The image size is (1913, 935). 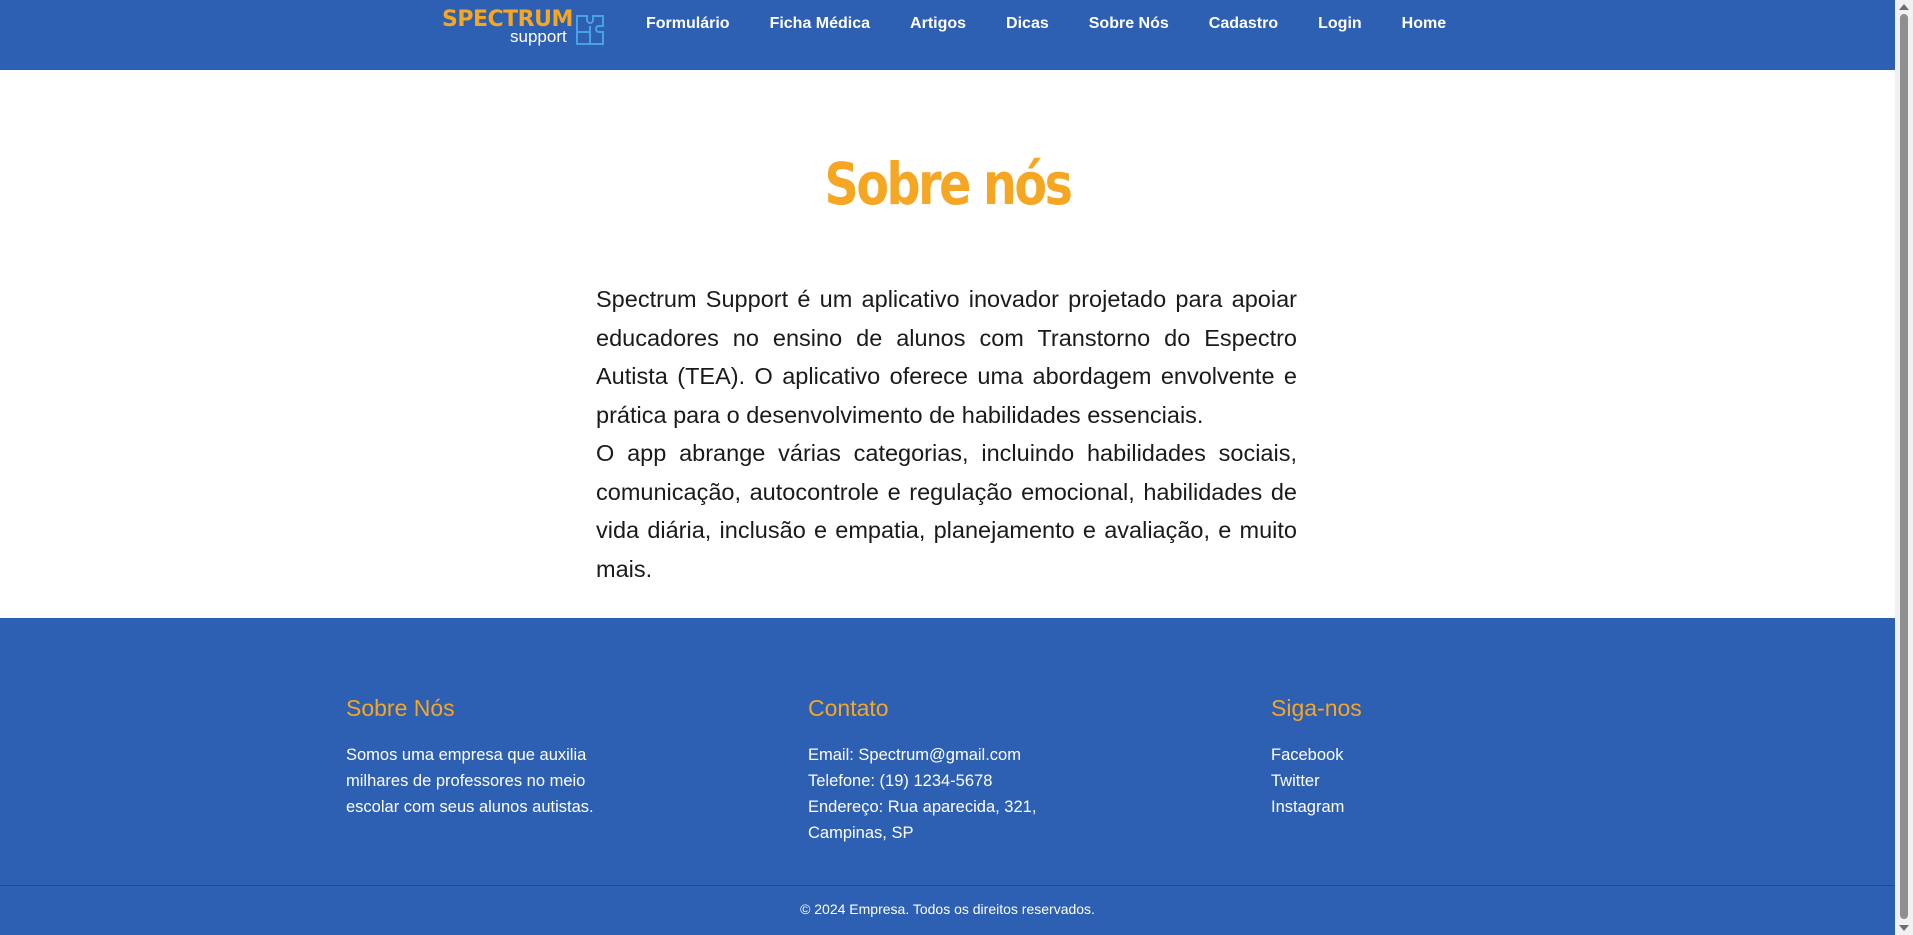 I want to click on nav-link-home: Home, so click(x=1424, y=24).